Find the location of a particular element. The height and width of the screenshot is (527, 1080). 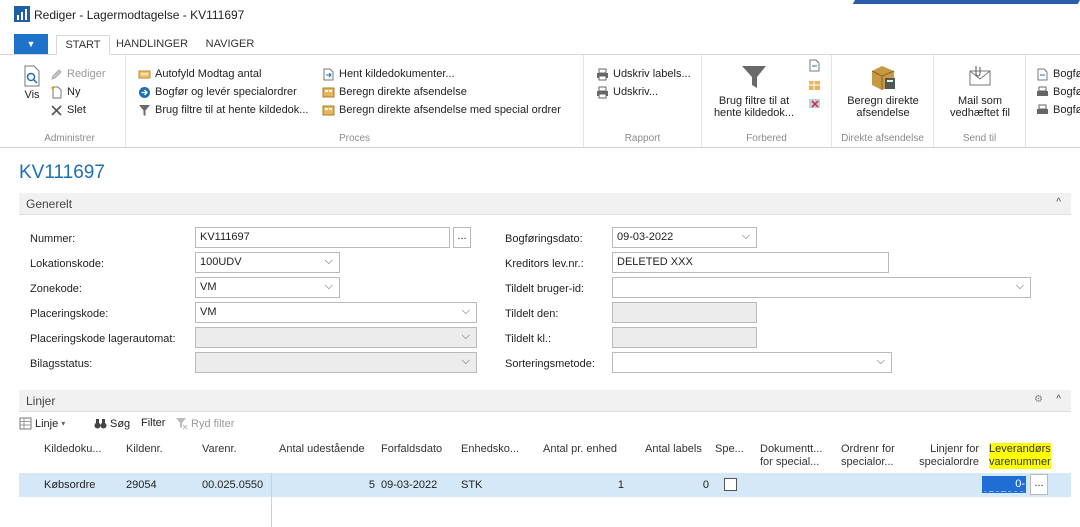

sortering-label: Sorteringsmetode: is located at coordinates (550, 364).